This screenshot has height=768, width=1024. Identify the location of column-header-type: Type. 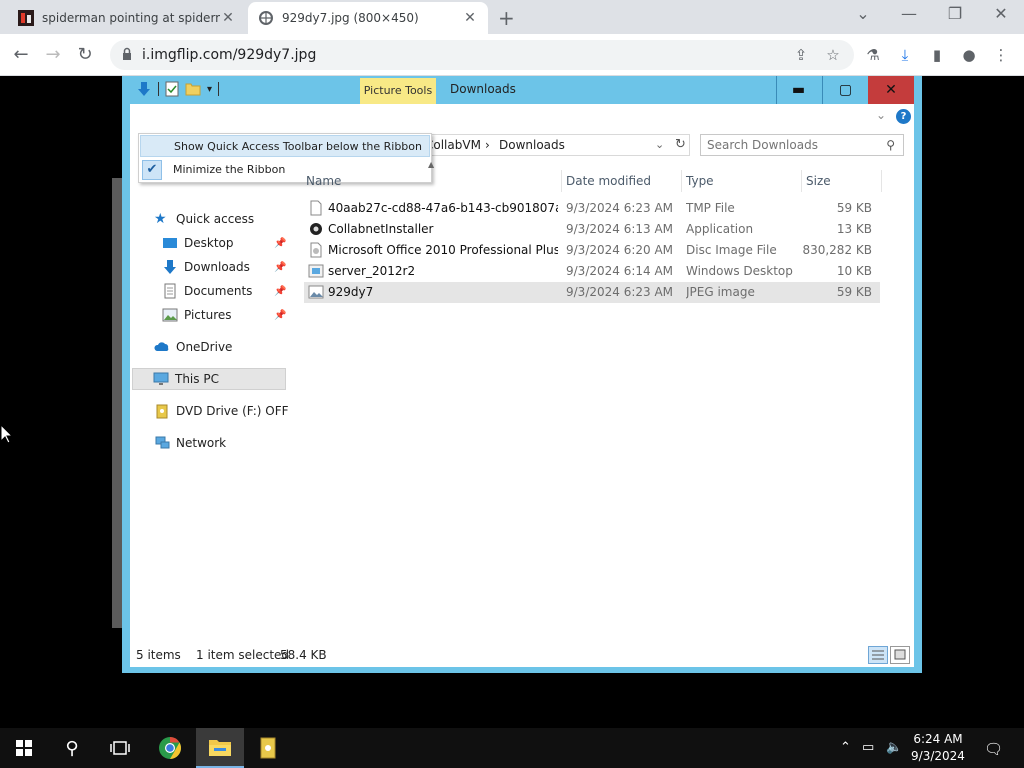
(742, 181).